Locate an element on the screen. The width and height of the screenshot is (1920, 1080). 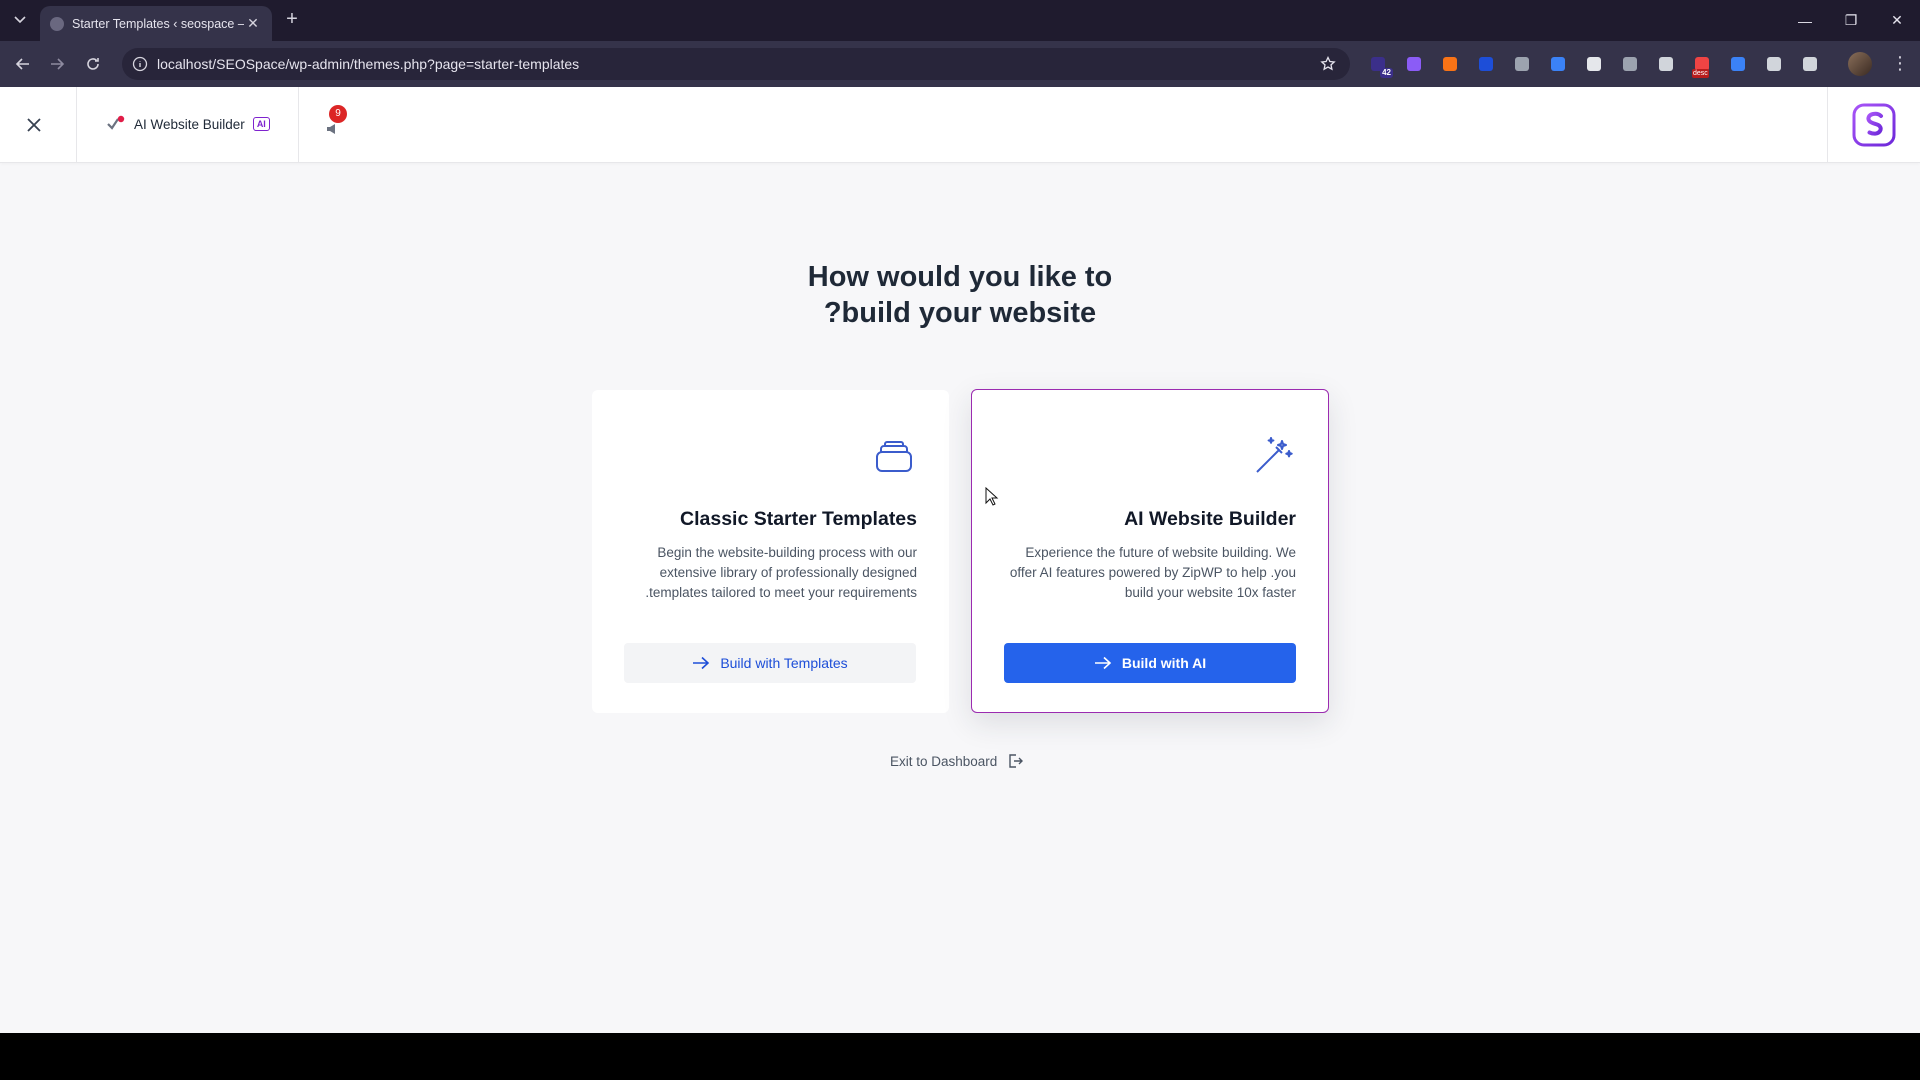
bottom-black-bar is located at coordinates (960, 1056).